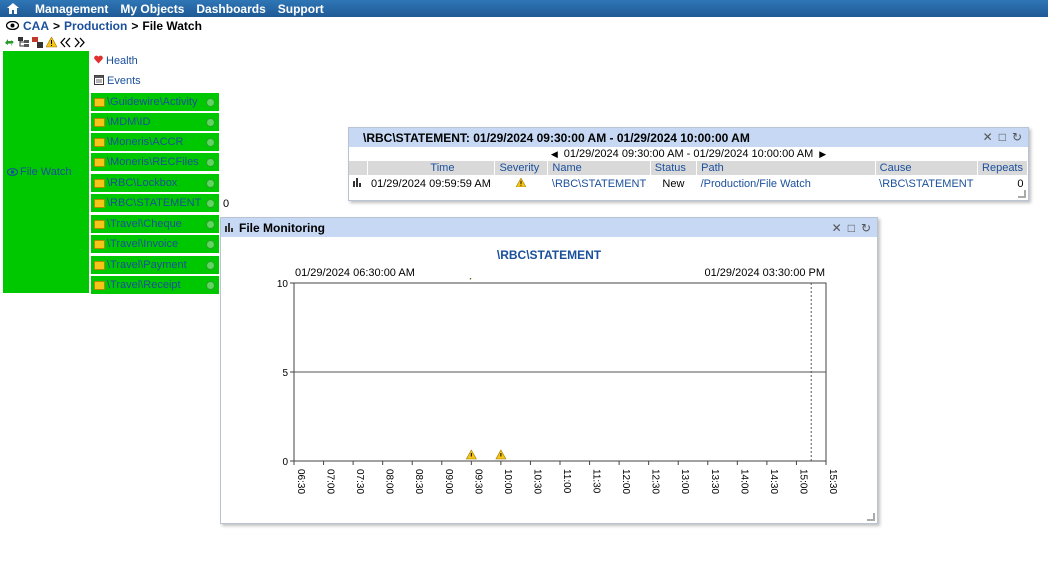 This screenshot has height=574, width=1048. What do you see at coordinates (927, 168) in the screenshot?
I see `column-header-cause: Cause` at bounding box center [927, 168].